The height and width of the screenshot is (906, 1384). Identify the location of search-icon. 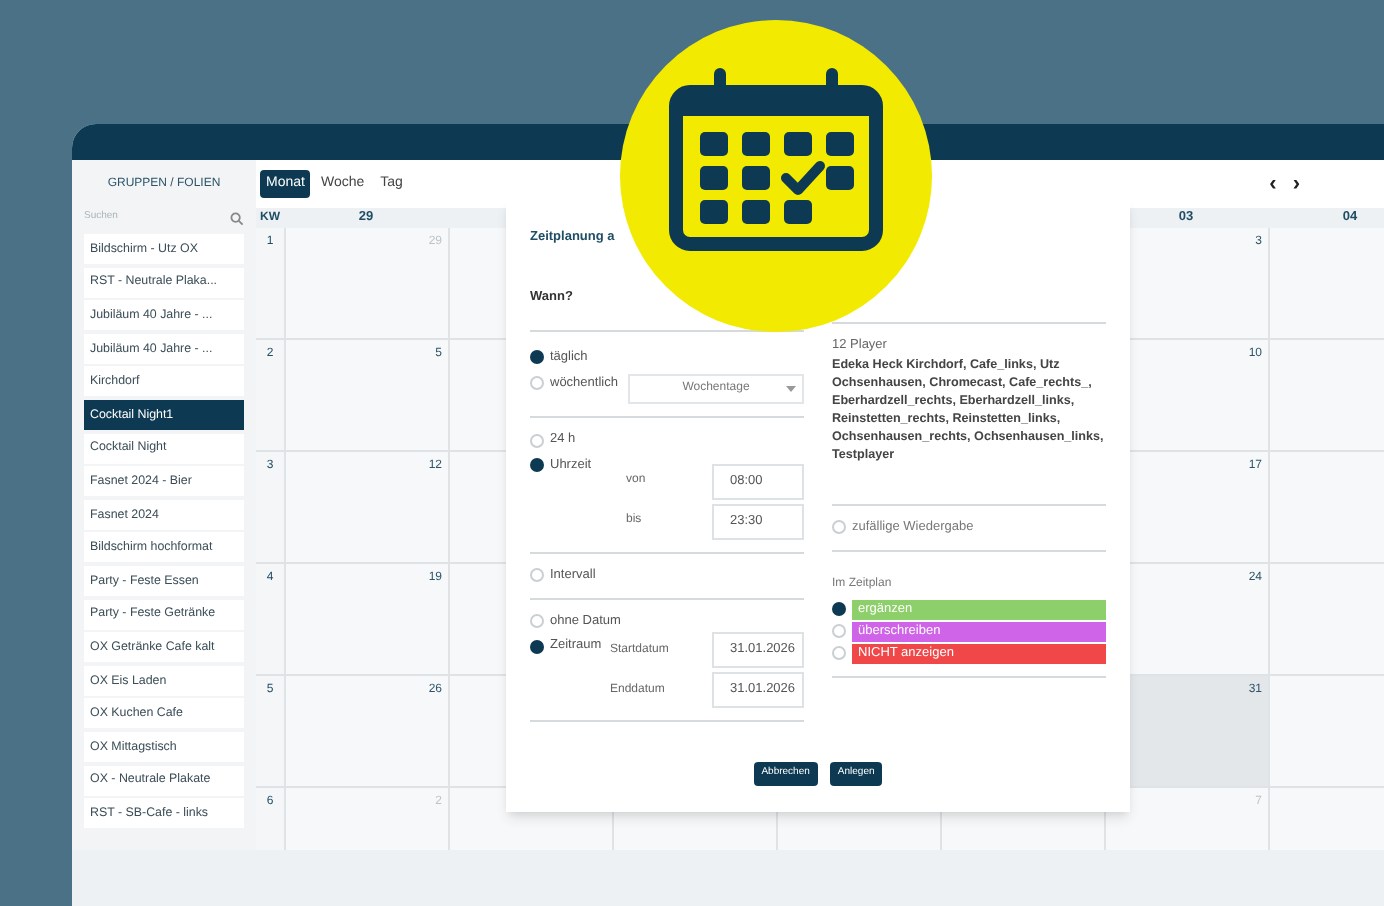
(237, 218).